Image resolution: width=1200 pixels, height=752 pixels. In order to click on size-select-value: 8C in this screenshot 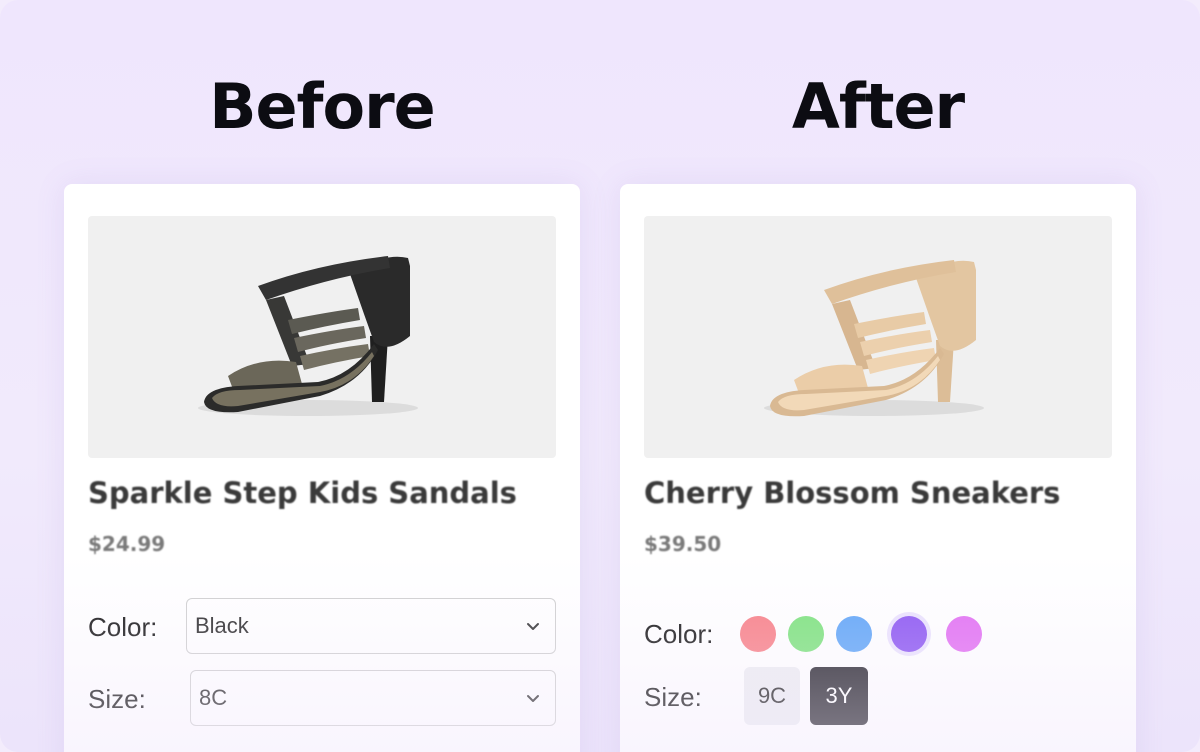, I will do `click(213, 697)`.